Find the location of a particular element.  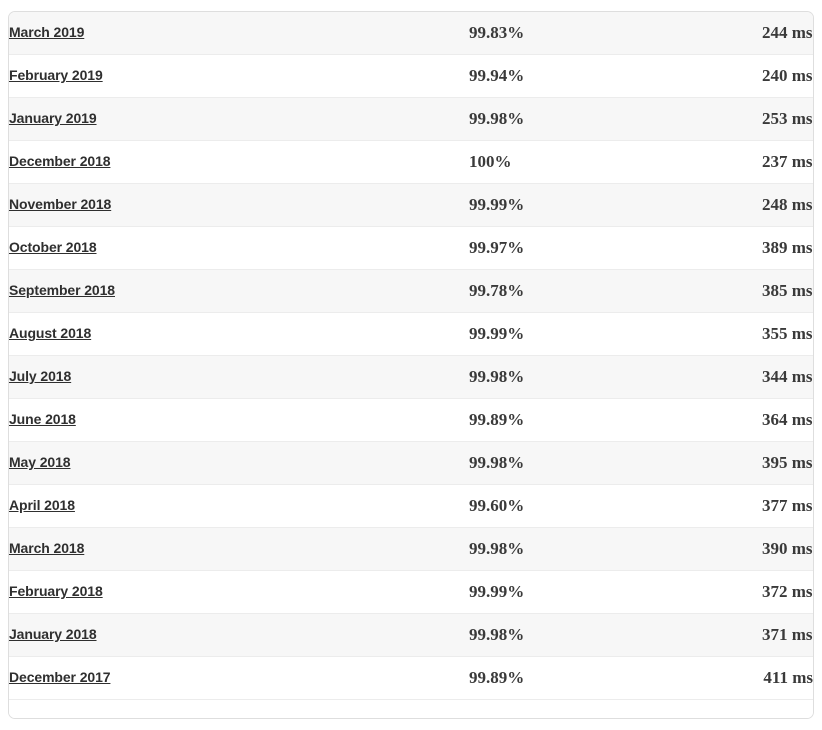

response-time-value: 390 ms is located at coordinates (751, 549).